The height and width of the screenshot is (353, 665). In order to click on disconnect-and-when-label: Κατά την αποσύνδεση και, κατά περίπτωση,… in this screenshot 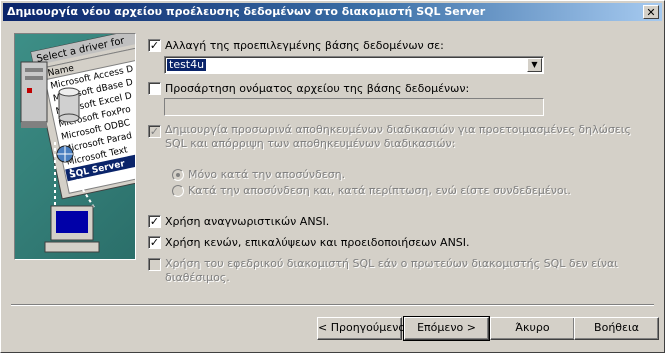, I will do `click(379, 190)`.